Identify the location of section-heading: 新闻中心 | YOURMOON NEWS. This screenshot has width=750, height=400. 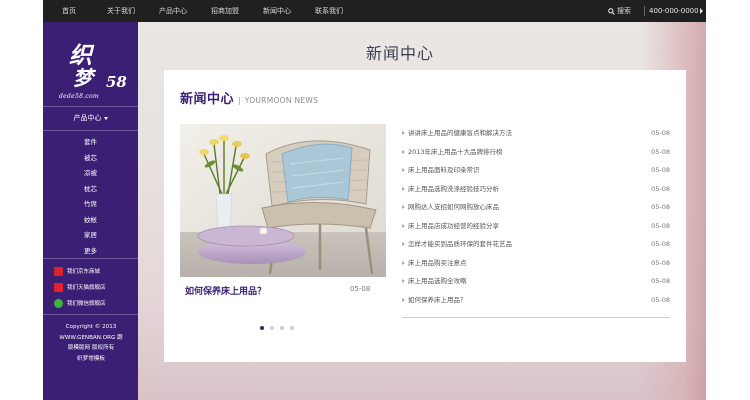
(249, 97).